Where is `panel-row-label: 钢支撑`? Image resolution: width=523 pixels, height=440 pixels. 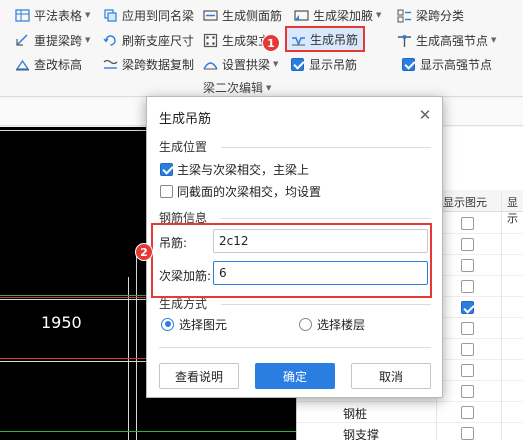
panel-row-label: 钢支撑 is located at coordinates (361, 434).